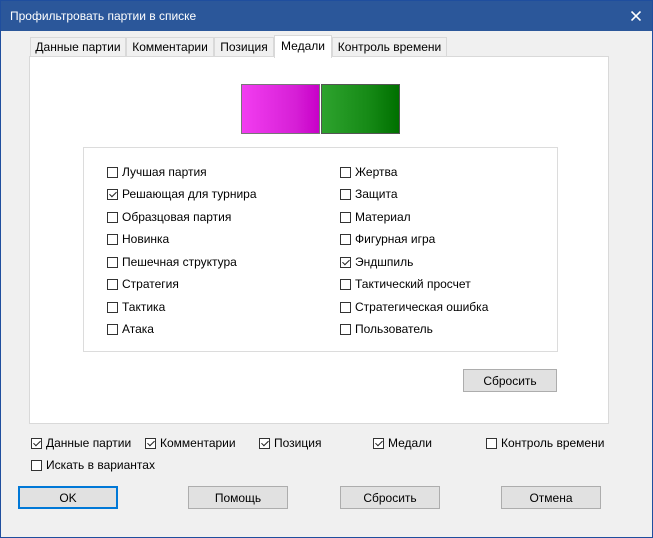 Image resolution: width=653 pixels, height=538 pixels. Describe the element at coordinates (384, 262) in the screenshot. I see `medal-label: Эндшпиль` at that location.